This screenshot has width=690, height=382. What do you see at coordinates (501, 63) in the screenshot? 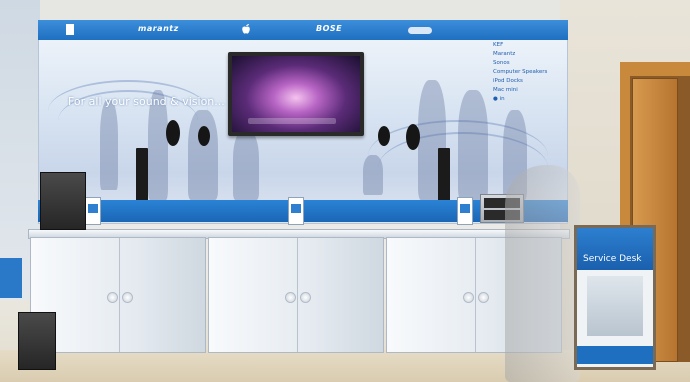
I see `nav-item: Sonos` at bounding box center [501, 63].